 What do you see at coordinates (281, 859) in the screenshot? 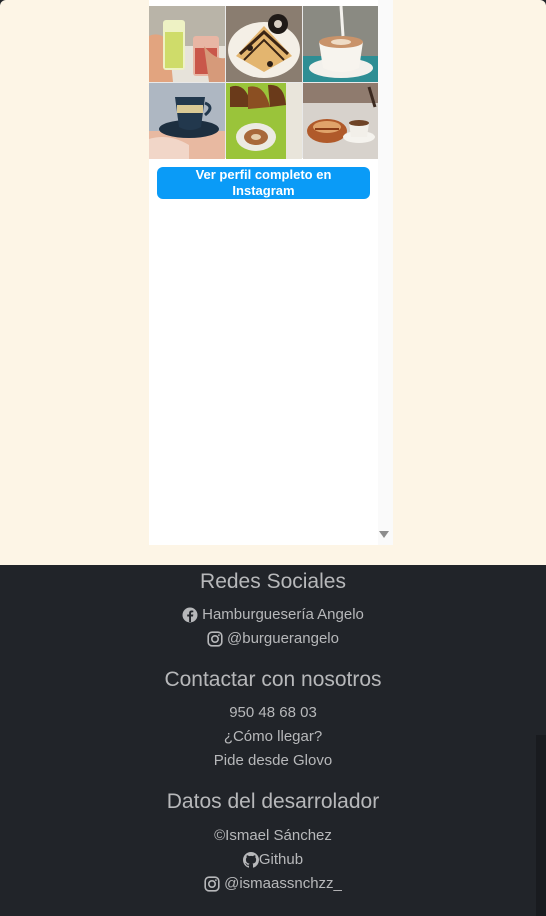
I see `github-label: Github` at bounding box center [281, 859].